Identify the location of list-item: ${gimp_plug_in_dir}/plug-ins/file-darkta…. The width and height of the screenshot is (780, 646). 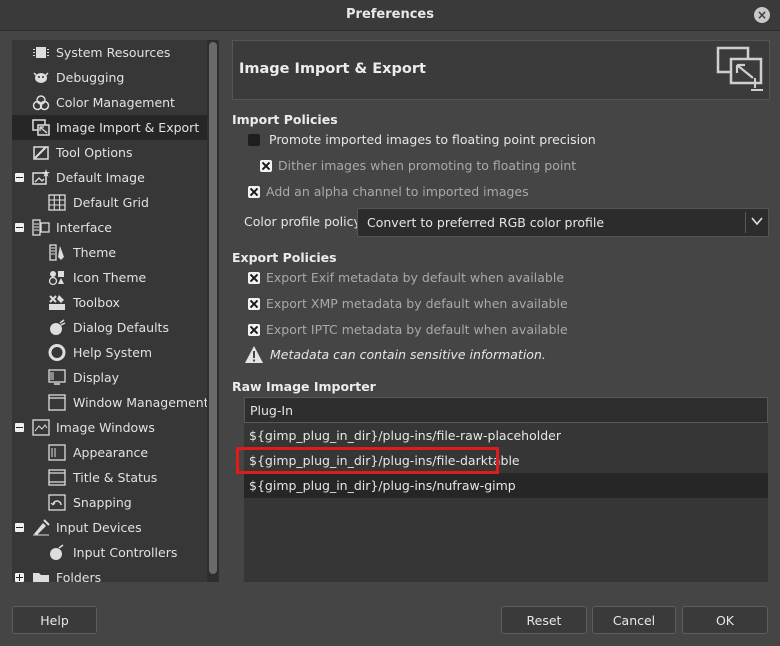
(506, 460).